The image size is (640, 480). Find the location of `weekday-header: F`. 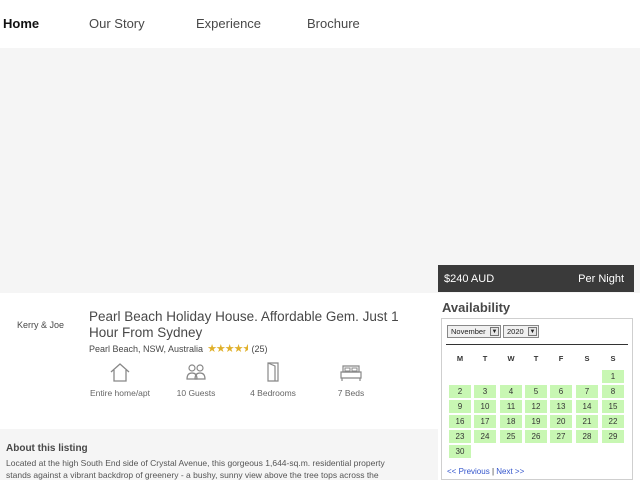

weekday-header: F is located at coordinates (561, 358).